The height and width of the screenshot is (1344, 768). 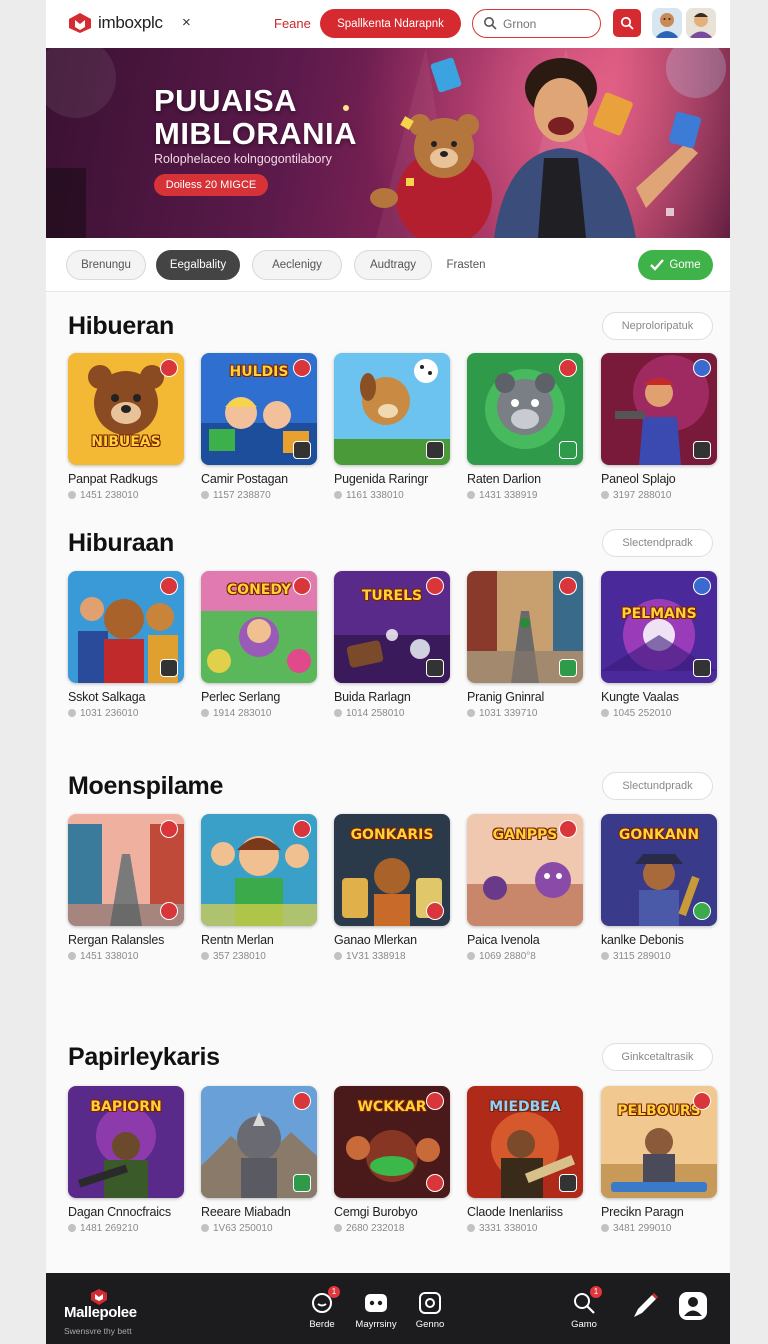 I want to click on game-card: WCKKAR Cemgi Burobyo 2680 232018, so click(x=392, y=1160).